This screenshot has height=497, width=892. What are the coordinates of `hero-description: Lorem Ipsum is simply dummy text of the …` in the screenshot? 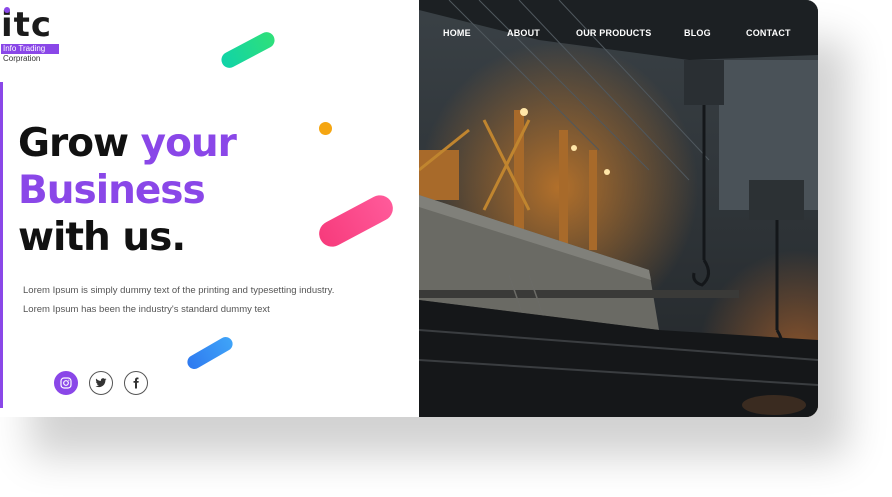 It's located at (179, 300).